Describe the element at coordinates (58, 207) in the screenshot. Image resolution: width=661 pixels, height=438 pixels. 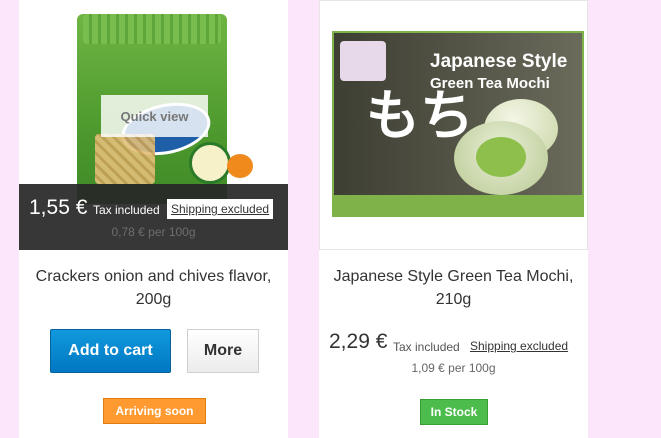
I see `product-price: 1,55 €` at that location.